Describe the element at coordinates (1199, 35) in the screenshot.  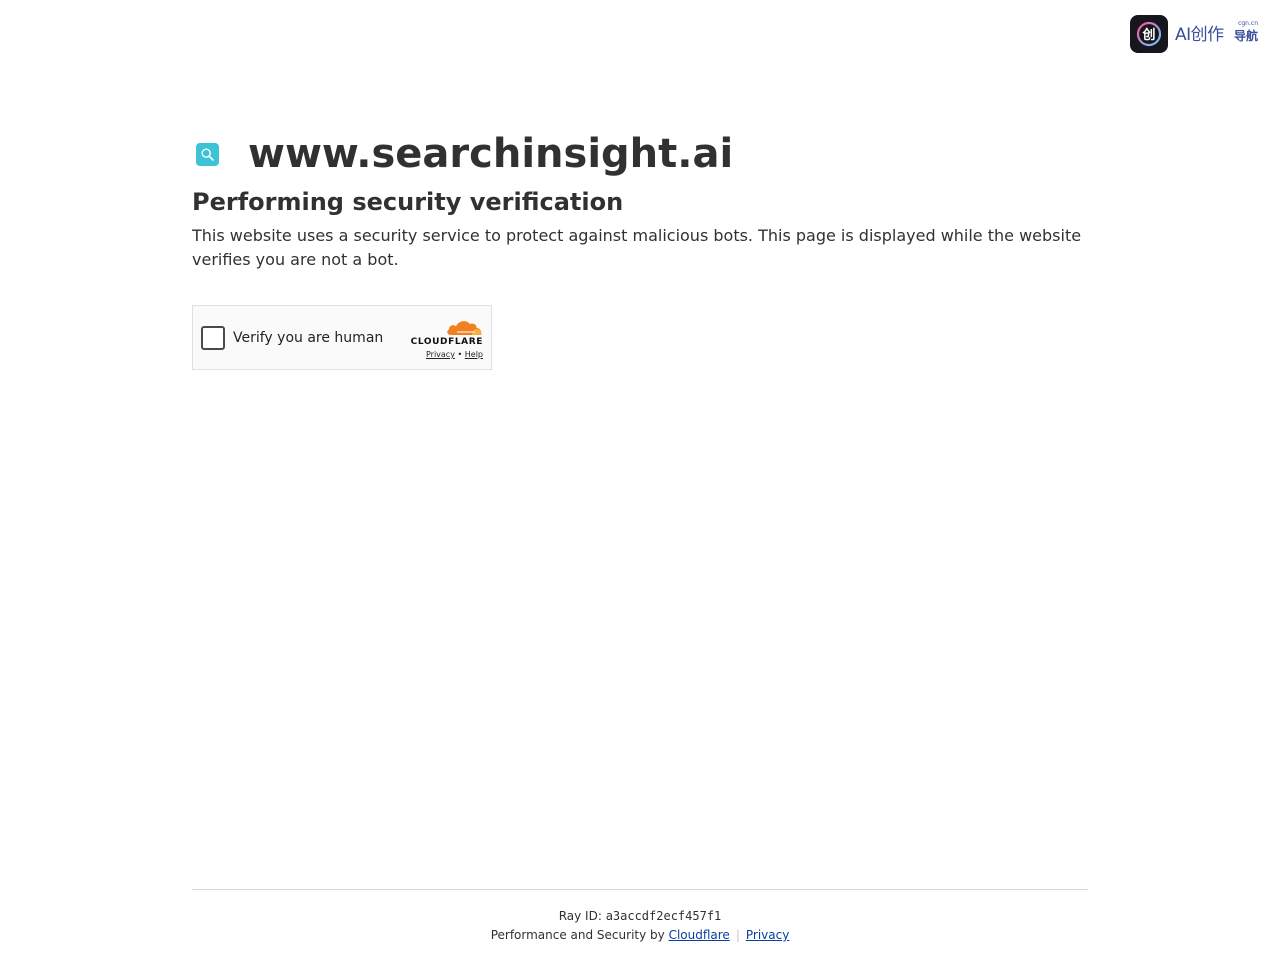
I see `brand-main-text: AI创作` at that location.